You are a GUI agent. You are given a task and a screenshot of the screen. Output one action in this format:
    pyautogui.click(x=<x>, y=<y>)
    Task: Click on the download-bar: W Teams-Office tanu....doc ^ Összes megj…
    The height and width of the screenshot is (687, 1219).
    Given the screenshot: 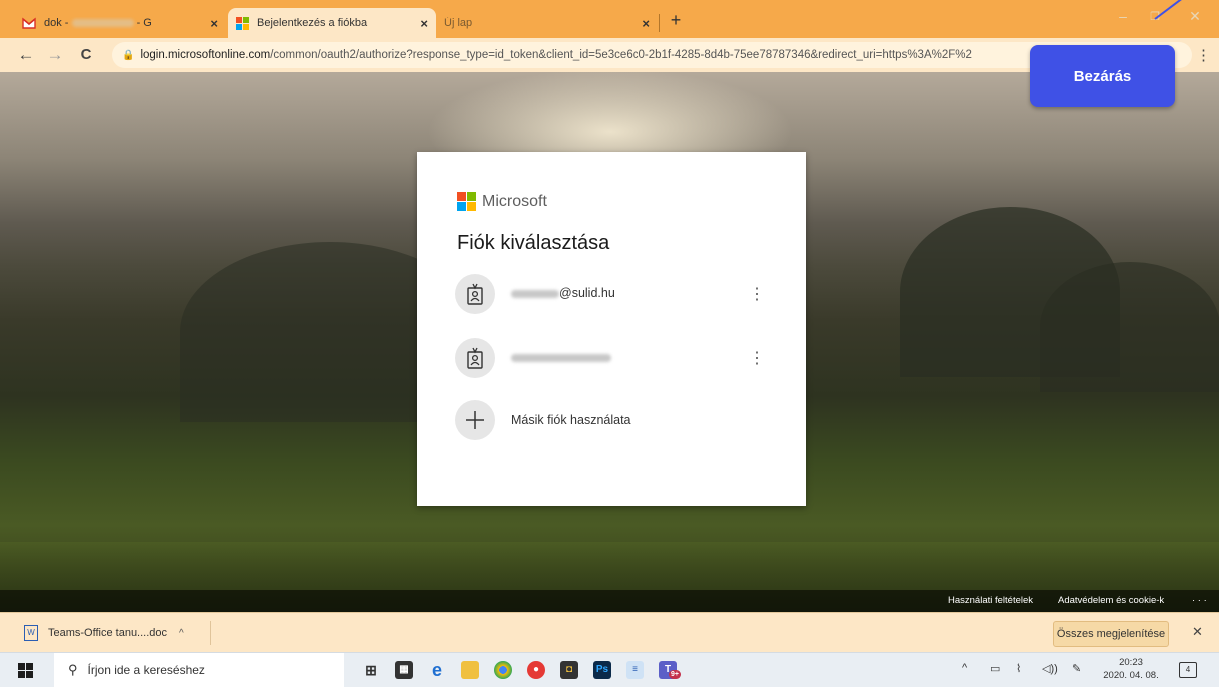 What is the action you would take?
    pyautogui.click(x=609, y=632)
    